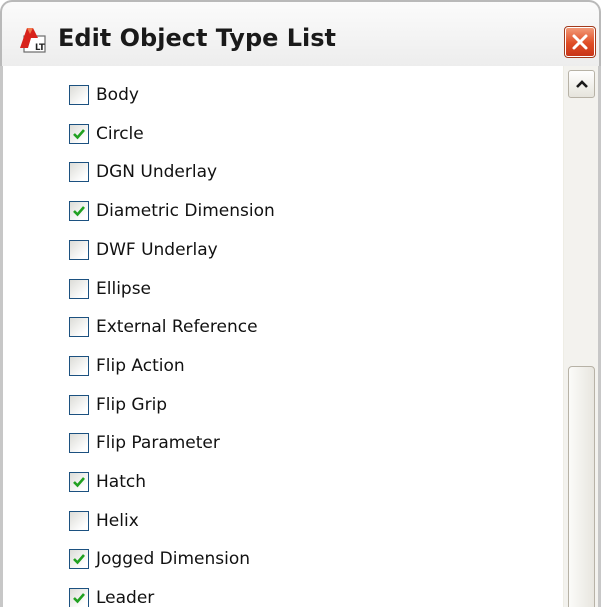 This screenshot has height=607, width=601. What do you see at coordinates (305, 595) in the screenshot?
I see `list-item: Leader` at bounding box center [305, 595].